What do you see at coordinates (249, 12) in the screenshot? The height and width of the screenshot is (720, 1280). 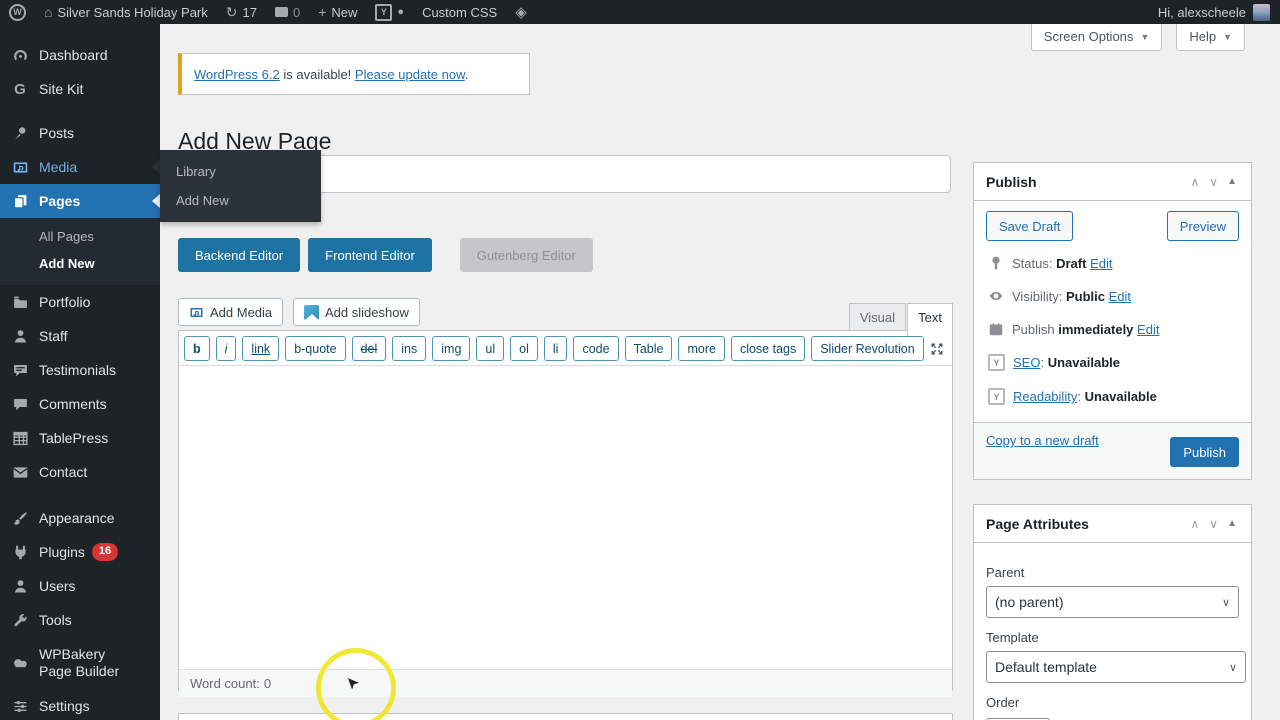 I see `update-count: 17` at bounding box center [249, 12].